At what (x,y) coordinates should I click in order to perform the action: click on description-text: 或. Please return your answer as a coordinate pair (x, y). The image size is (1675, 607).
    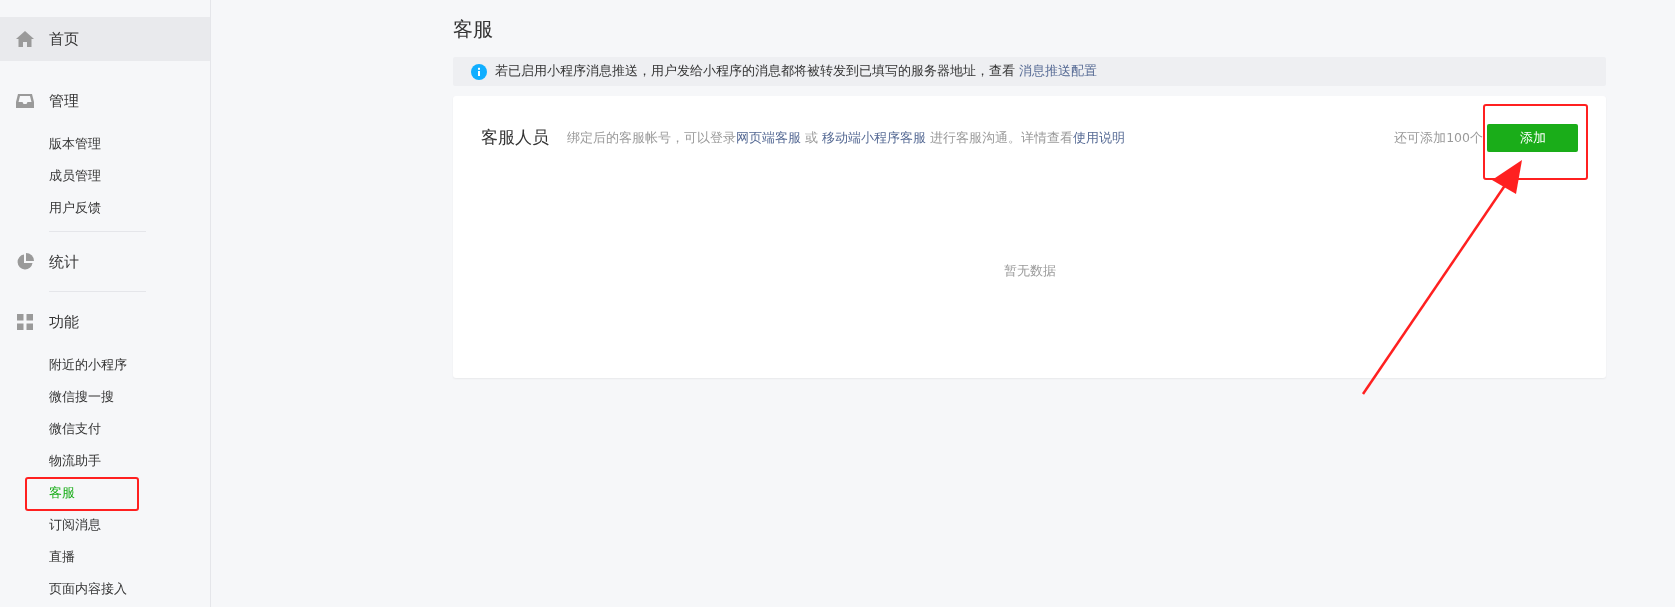
    Looking at the image, I should click on (811, 138).